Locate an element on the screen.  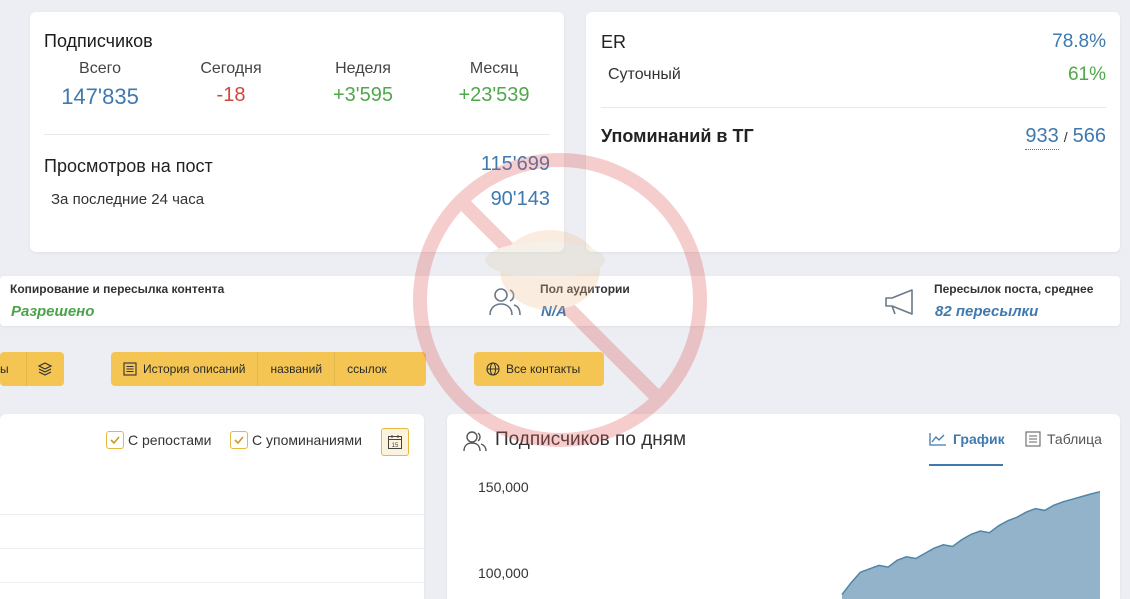
reposts-checkbox: С репостами is located at coordinates (158, 440).